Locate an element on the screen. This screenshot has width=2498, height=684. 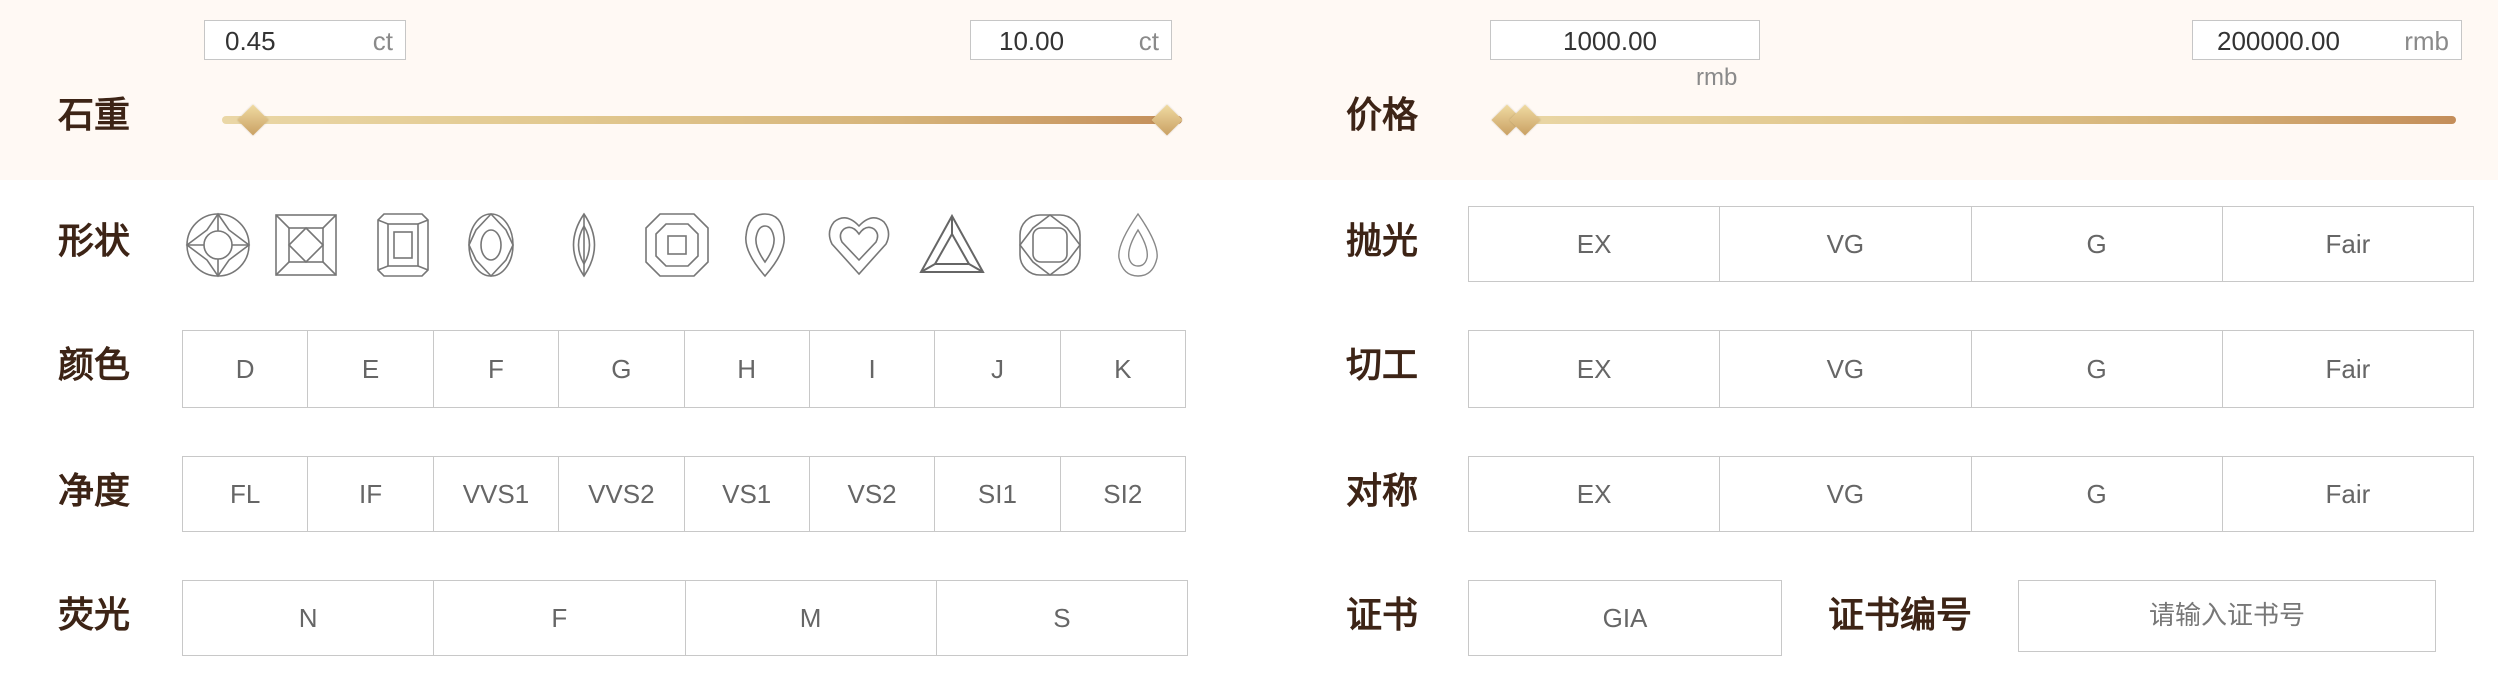
cut-option-g: G is located at coordinates (2097, 369).